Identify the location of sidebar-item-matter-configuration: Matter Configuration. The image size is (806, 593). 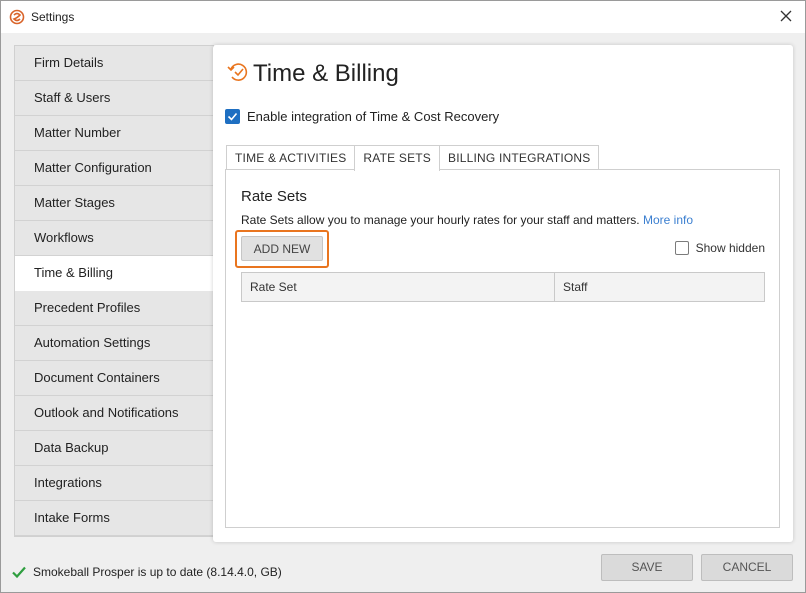
(114, 168).